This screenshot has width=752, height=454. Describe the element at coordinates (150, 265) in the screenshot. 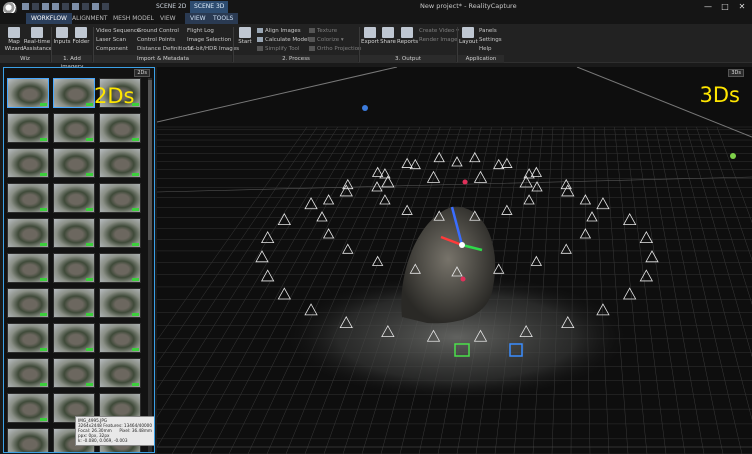

I see `panel-2d-scrollbar` at that location.